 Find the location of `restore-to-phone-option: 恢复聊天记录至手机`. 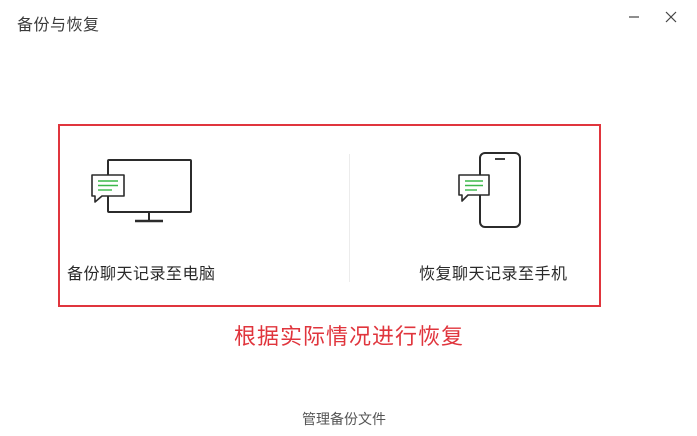

restore-to-phone-option: 恢复聊天记录至手机 is located at coordinates (475, 215).